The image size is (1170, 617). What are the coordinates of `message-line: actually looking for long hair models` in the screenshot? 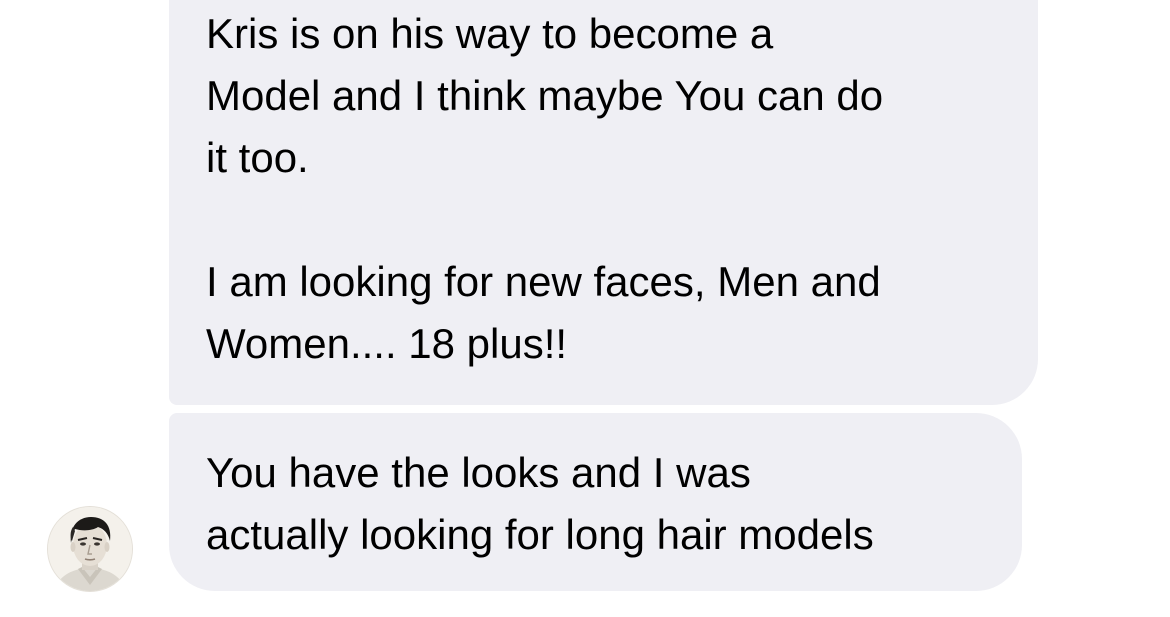 It's located at (540, 534).